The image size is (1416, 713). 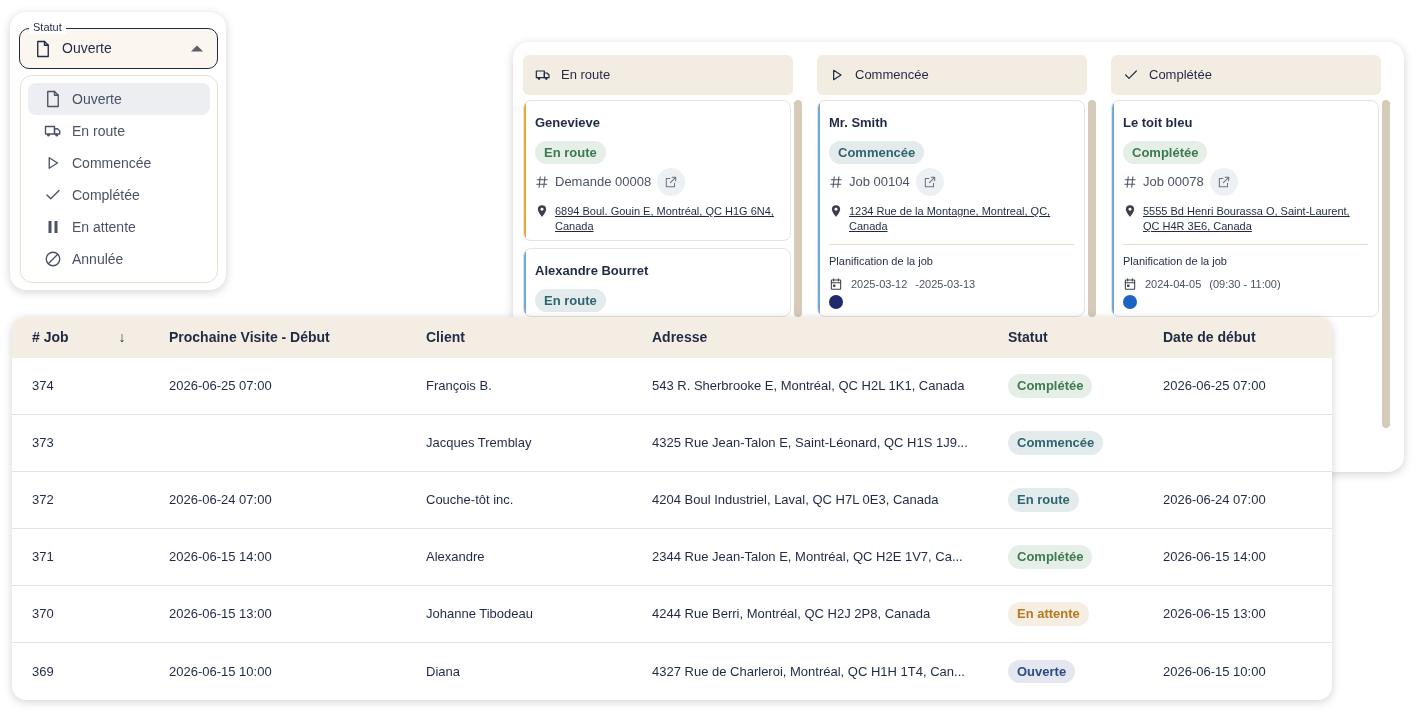 What do you see at coordinates (568, 123) in the screenshot?
I see `client-name: Genevieve` at bounding box center [568, 123].